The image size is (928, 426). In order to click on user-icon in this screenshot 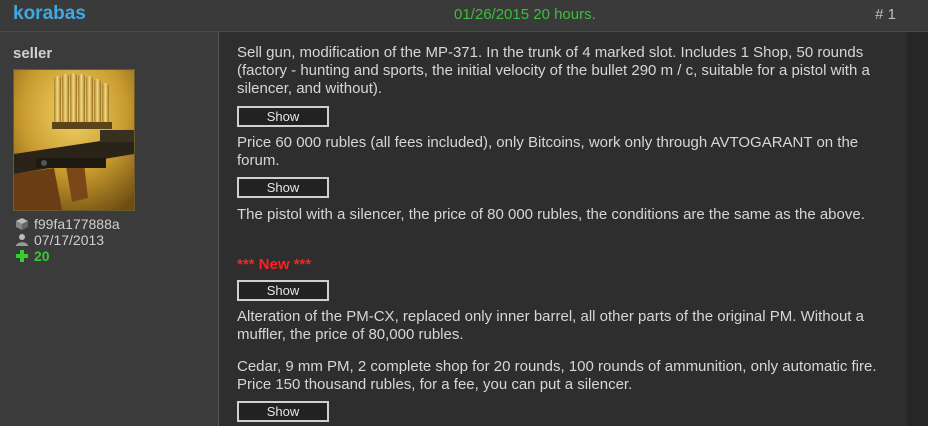, I will do `click(22, 240)`.